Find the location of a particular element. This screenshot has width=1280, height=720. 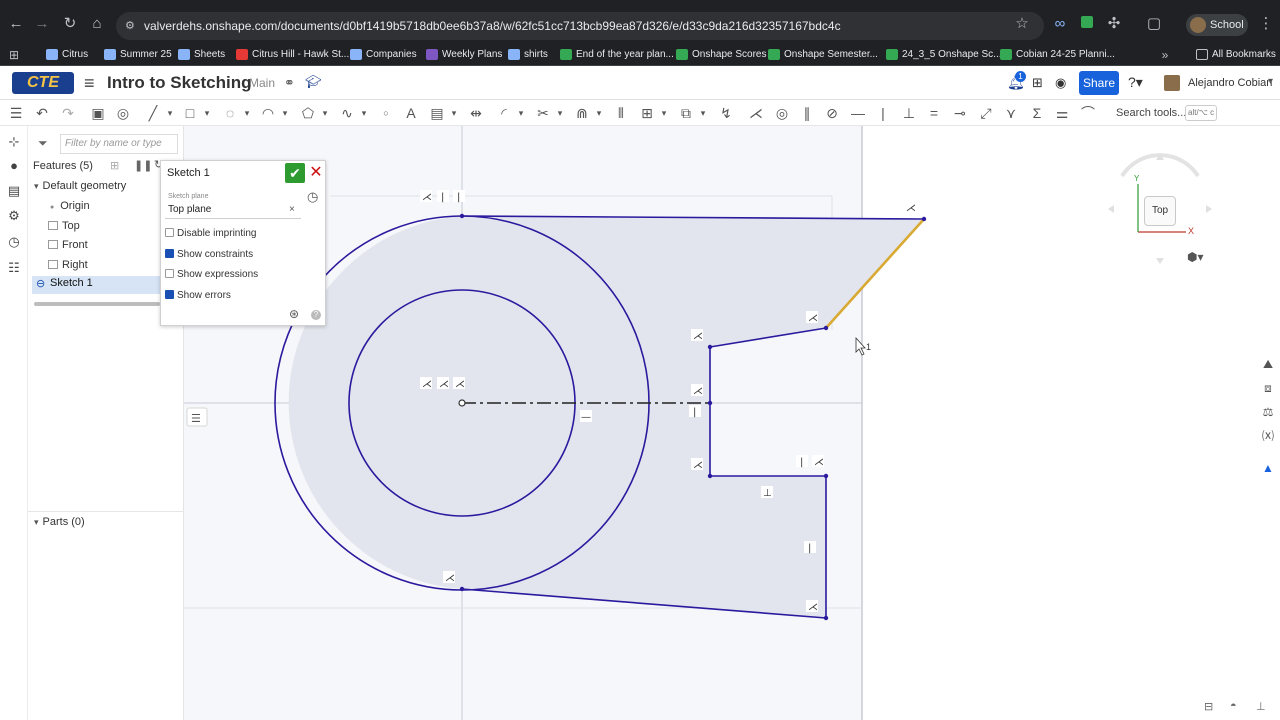

fix-constraint-icon: ⚌ is located at coordinates (1062, 113).